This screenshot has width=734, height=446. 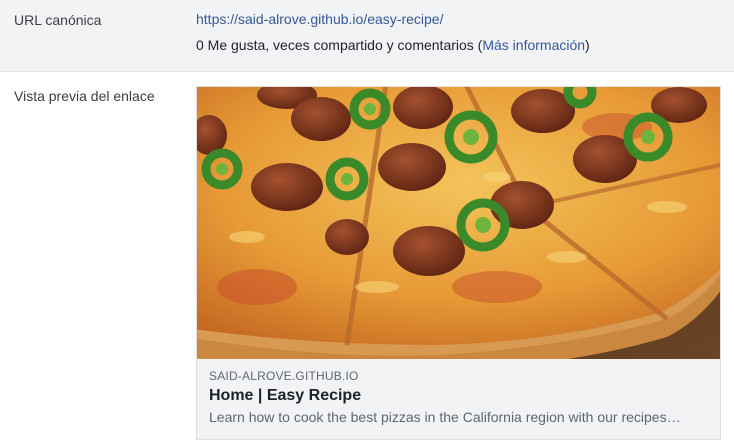 I want to click on engagement-stats-close: ), so click(x=587, y=45).